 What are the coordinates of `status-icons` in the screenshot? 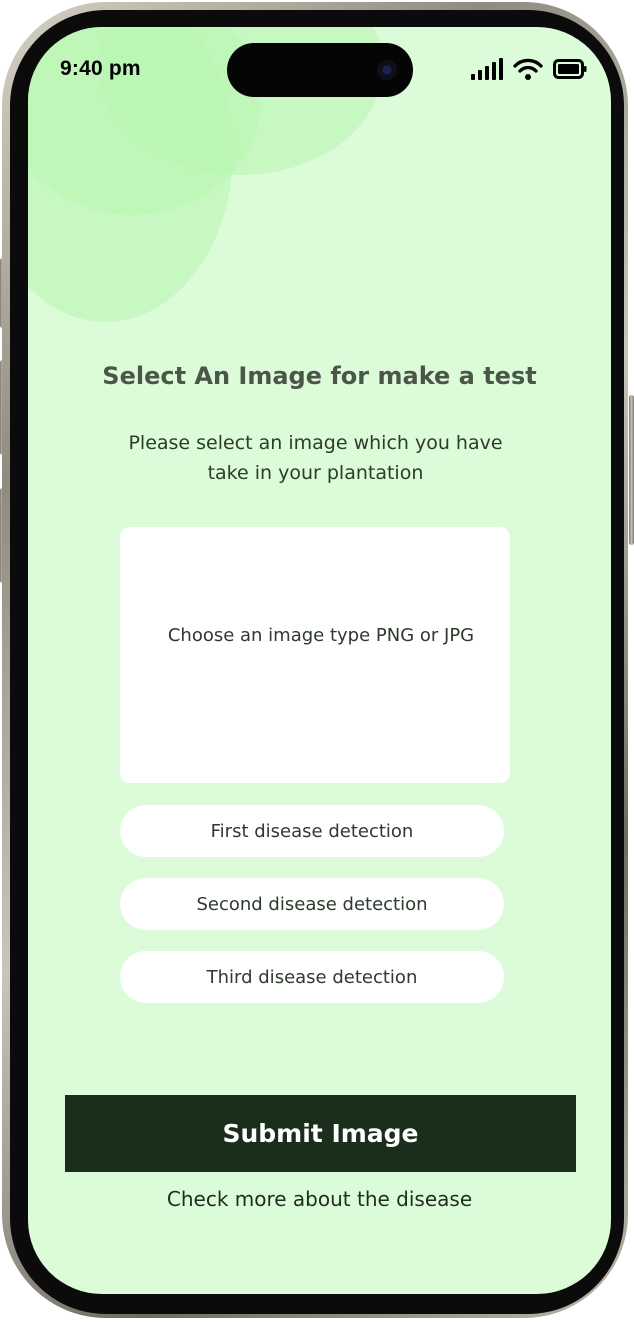 It's located at (529, 69).